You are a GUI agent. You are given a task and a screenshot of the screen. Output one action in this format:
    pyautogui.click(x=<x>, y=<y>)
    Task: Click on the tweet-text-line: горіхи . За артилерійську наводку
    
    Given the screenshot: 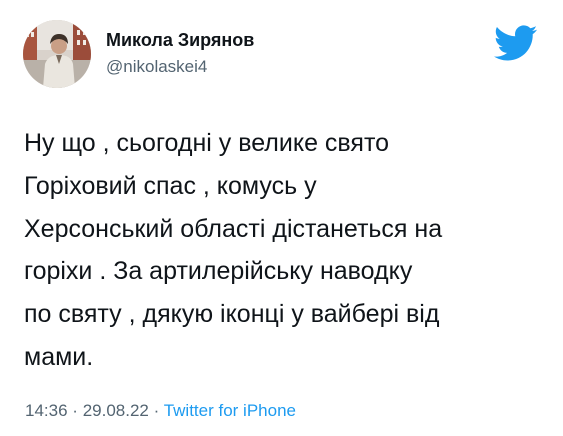 What is the action you would take?
    pyautogui.click(x=218, y=271)
    